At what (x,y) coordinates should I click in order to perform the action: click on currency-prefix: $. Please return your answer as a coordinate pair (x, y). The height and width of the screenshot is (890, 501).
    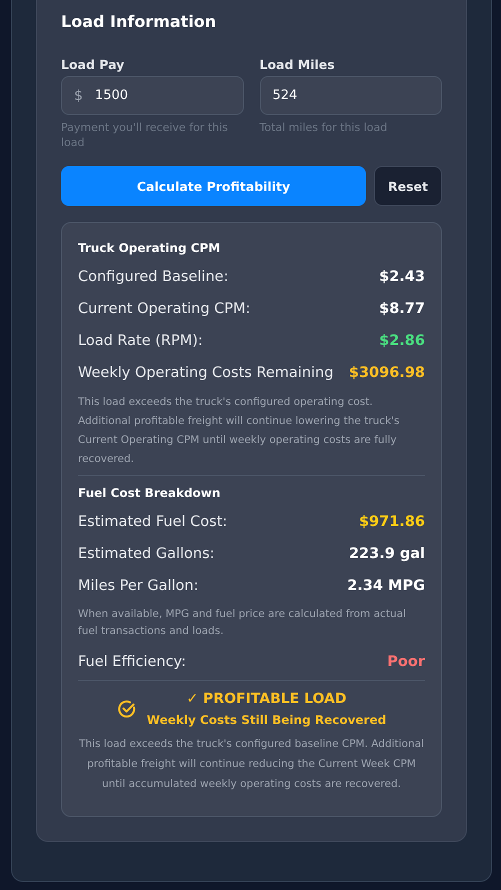
    Looking at the image, I should click on (78, 96).